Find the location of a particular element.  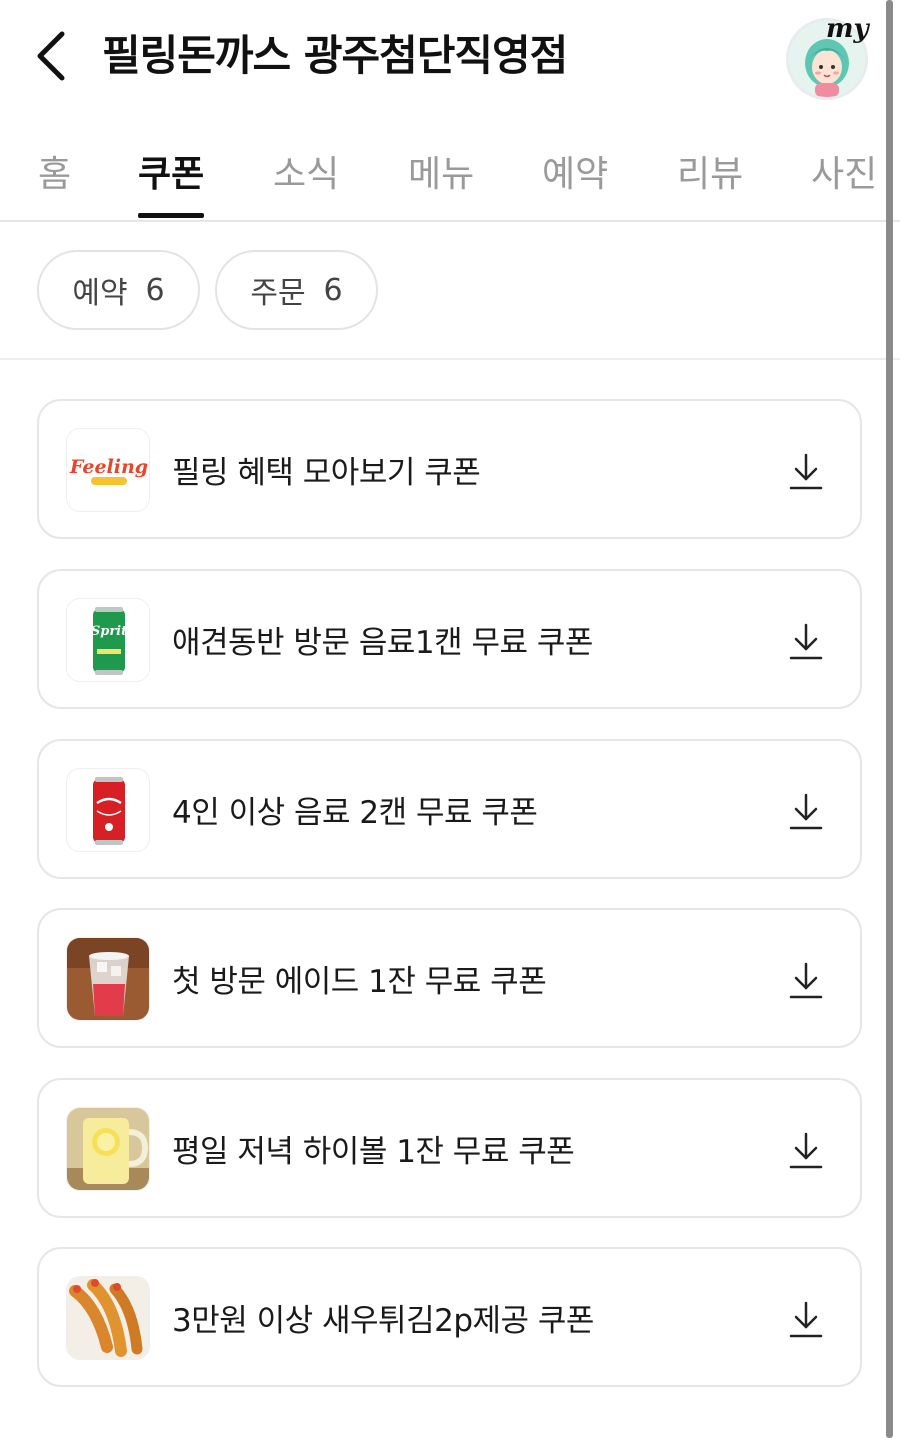

page-title: 필링돈까스 광주첨단직영점 is located at coordinates (335, 55).